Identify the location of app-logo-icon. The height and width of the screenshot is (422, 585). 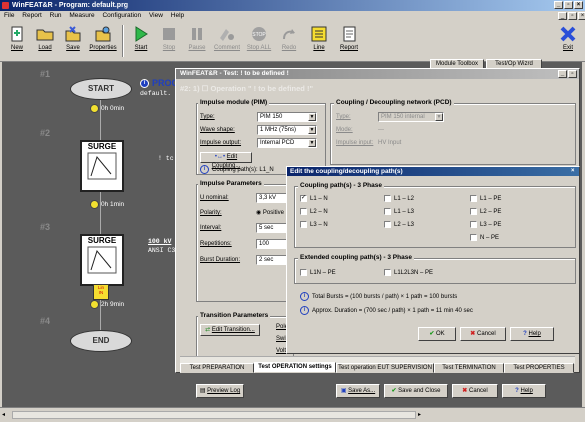
(5, 5).